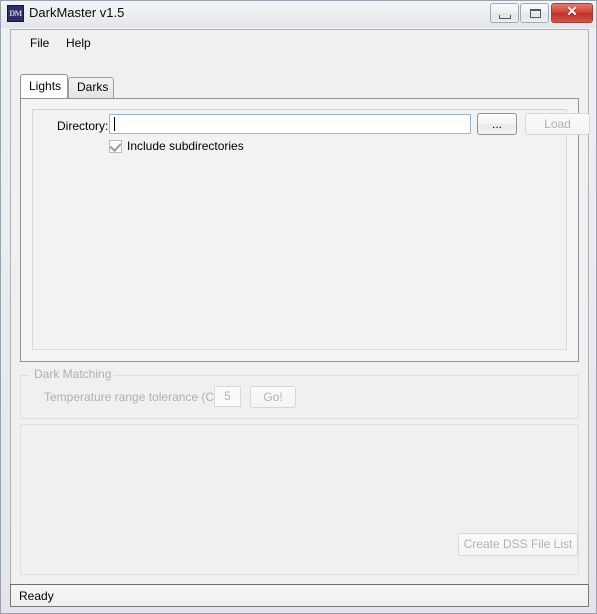 The width and height of the screenshot is (597, 614). Describe the element at coordinates (91, 87) in the screenshot. I see `tab-darks: Darks` at that location.